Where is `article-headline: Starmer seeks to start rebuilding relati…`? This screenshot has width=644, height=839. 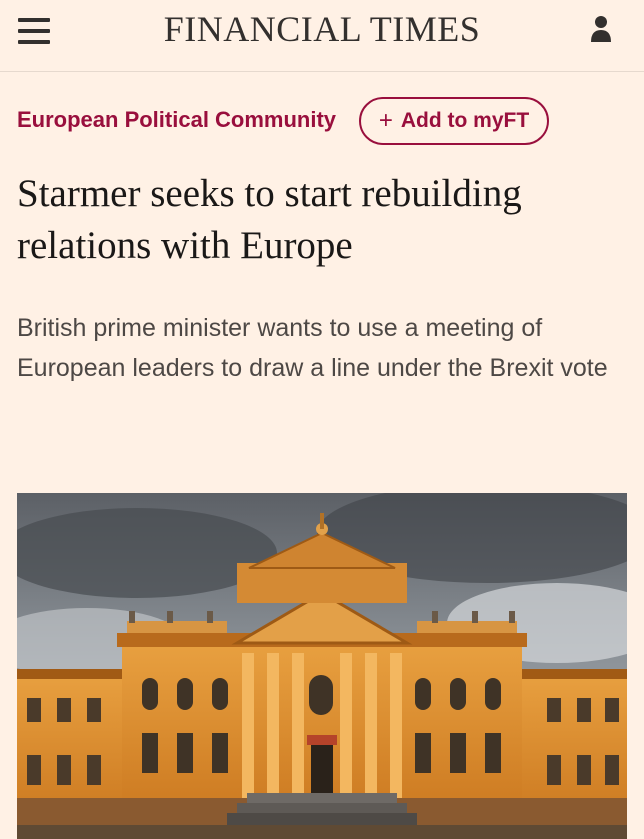 article-headline: Starmer seeks to start rebuilding relati… is located at coordinates (269, 219).